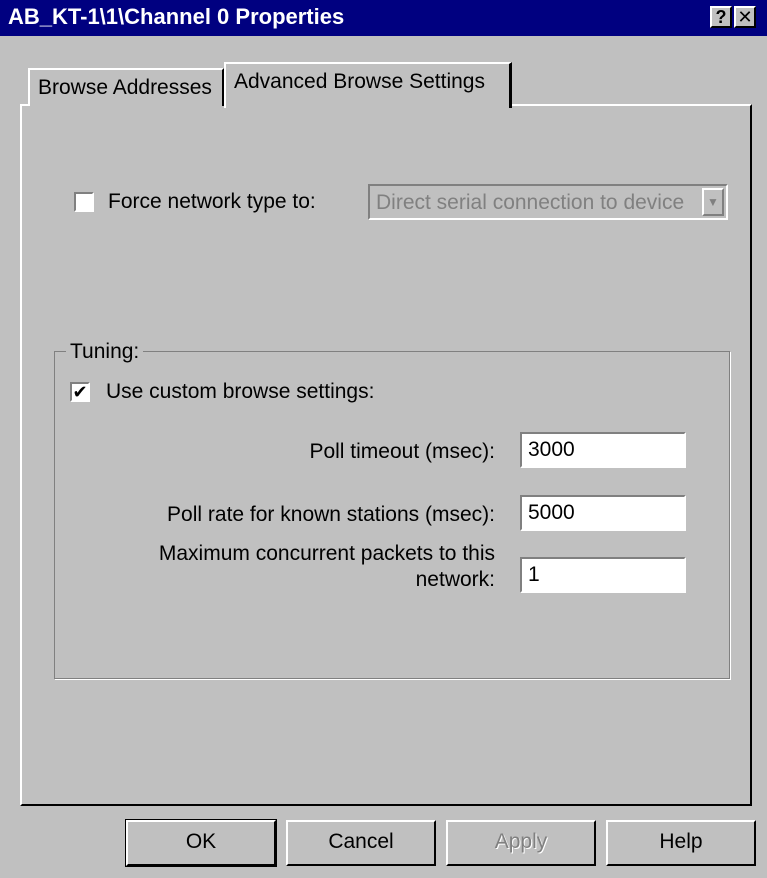 The image size is (767, 878). Describe the element at coordinates (745, 17) in the screenshot. I see `close-icon: ✕` at that location.